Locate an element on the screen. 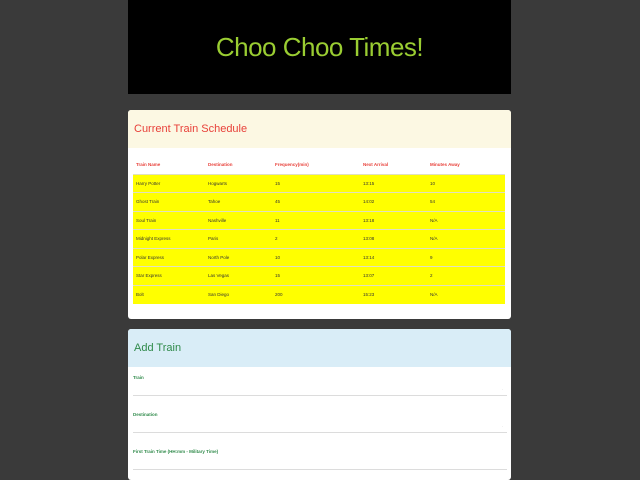 This screenshot has height=480, width=640. cell-minutes-away: 10 is located at coordinates (466, 183).